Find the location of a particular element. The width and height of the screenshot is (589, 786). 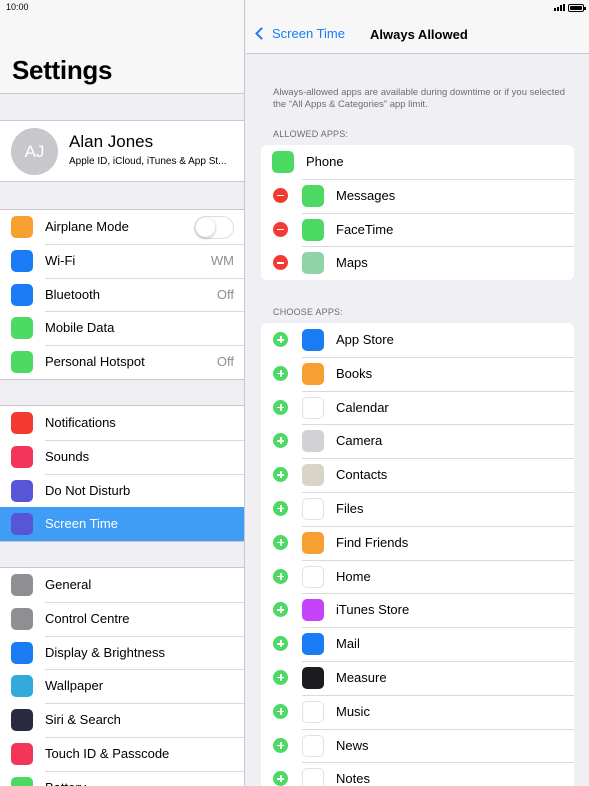

sidebar-item-personal-hotspot: Personal Hotspot Off is located at coordinates (122, 362).